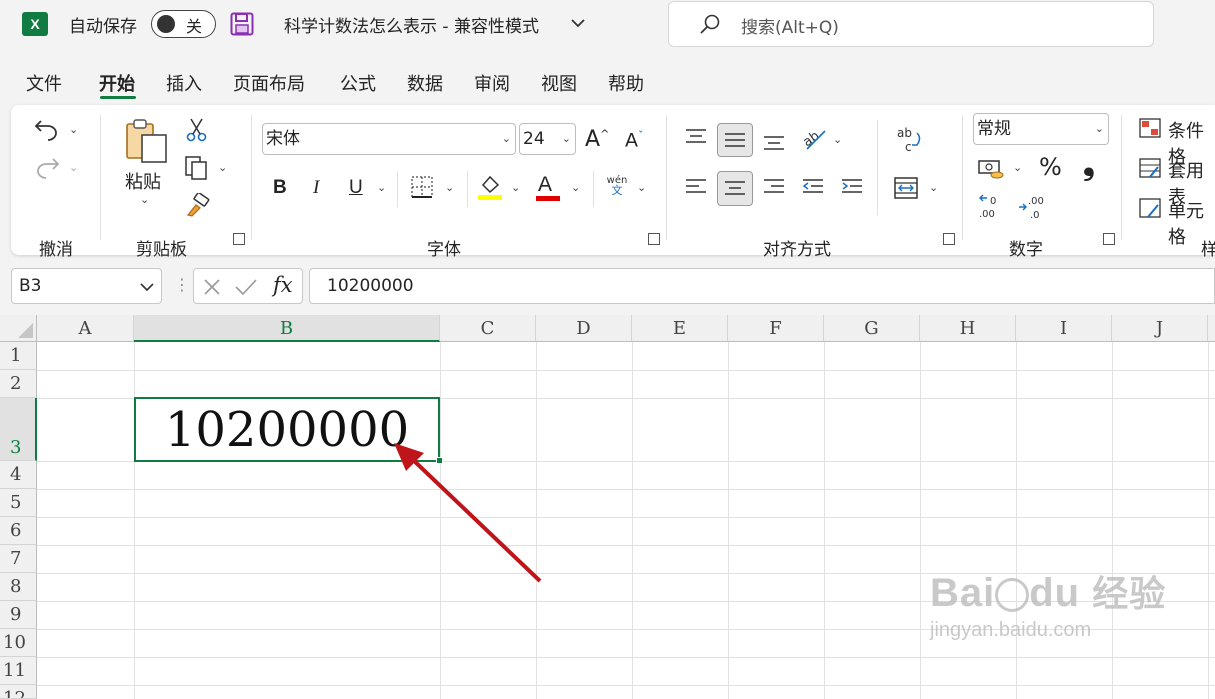 The height and width of the screenshot is (699, 1215). Describe the element at coordinates (18, 503) in the screenshot. I see `row-header-5: 5` at that location.